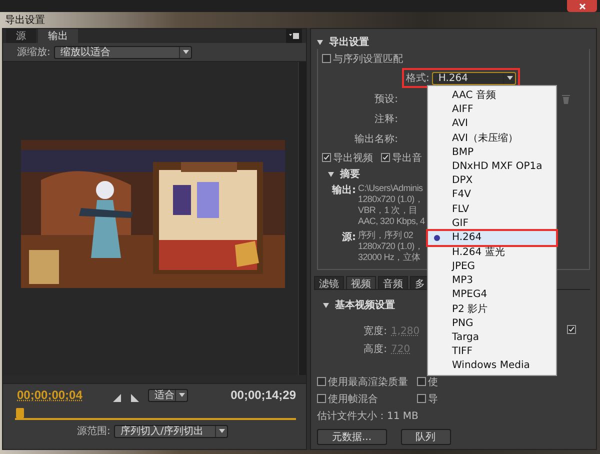 The width and height of the screenshot is (600, 454). What do you see at coordinates (492, 337) in the screenshot?
I see `menu-item: Targa` at bounding box center [492, 337].